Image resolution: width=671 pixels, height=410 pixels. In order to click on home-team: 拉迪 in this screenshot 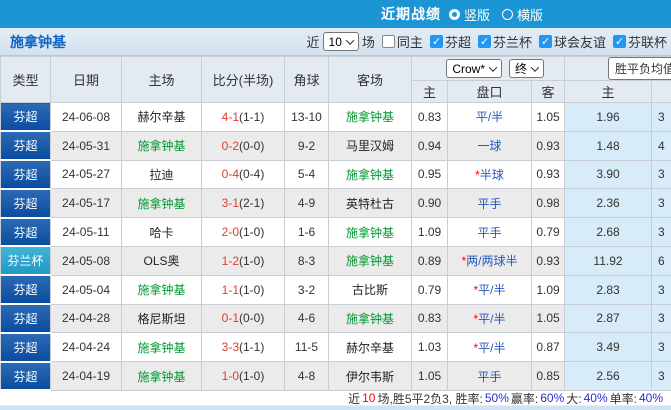, I will do `click(161, 174)`.